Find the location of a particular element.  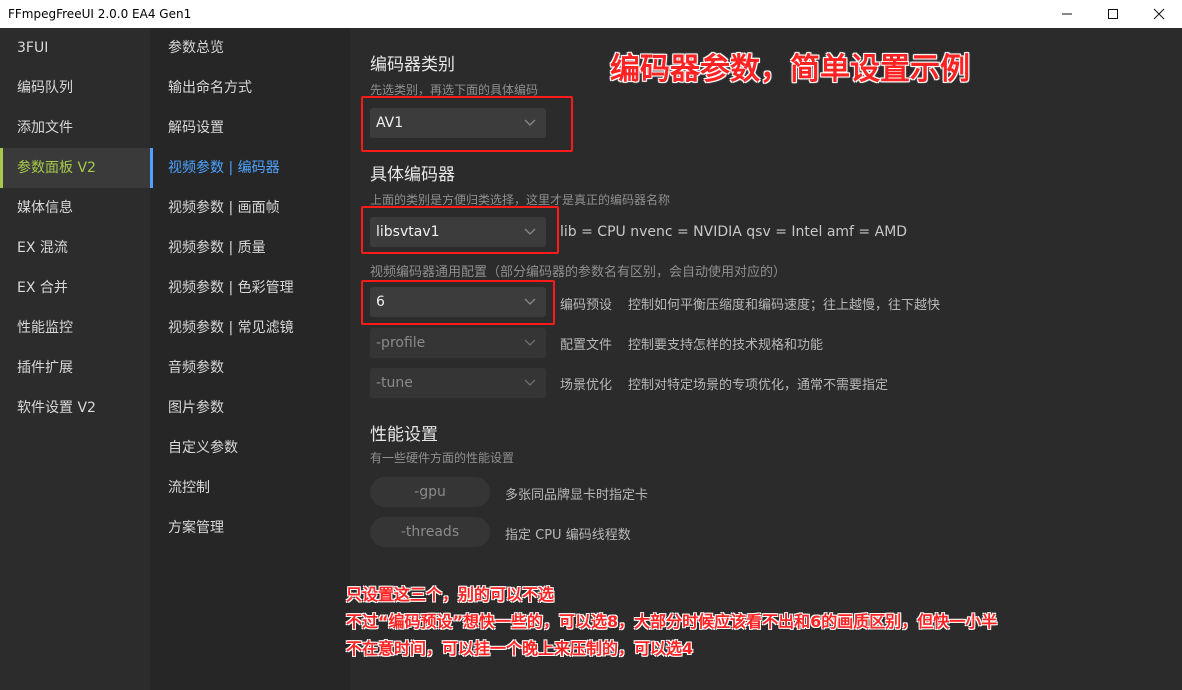

minimize-button is located at coordinates (1067, 14).